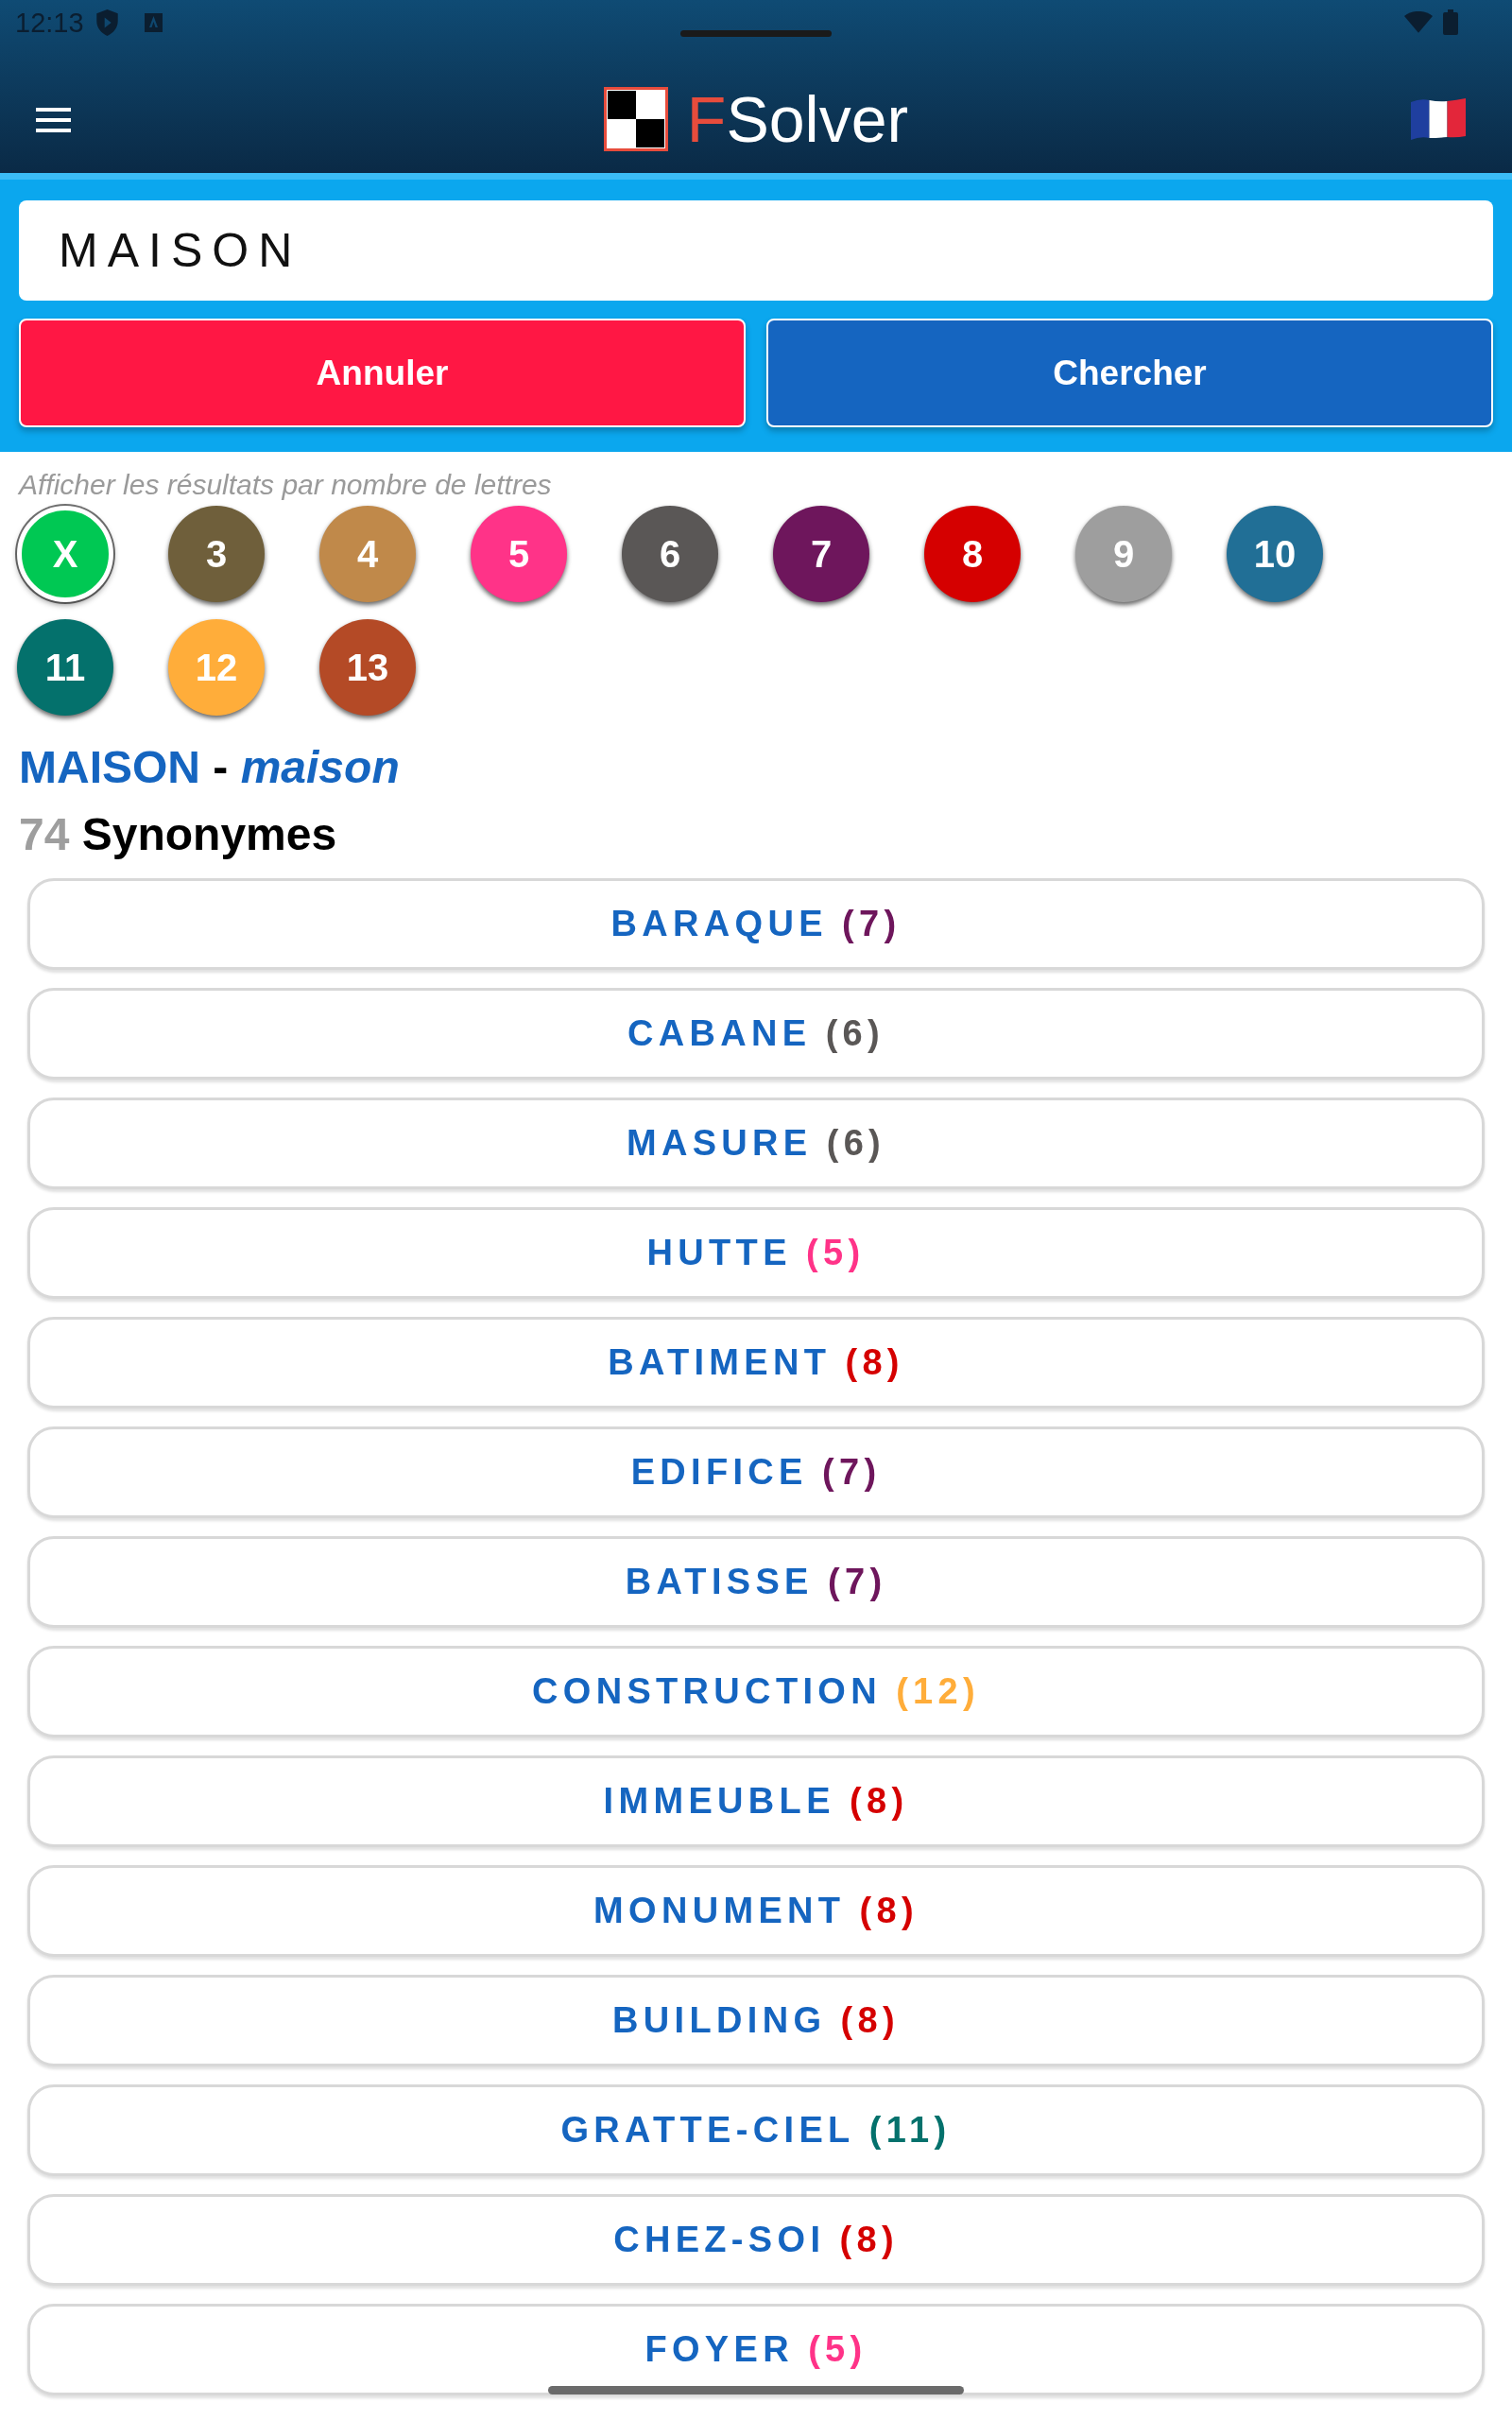  Describe the element at coordinates (178, 834) in the screenshot. I see `synonym-count: 74 Synonymes` at that location.